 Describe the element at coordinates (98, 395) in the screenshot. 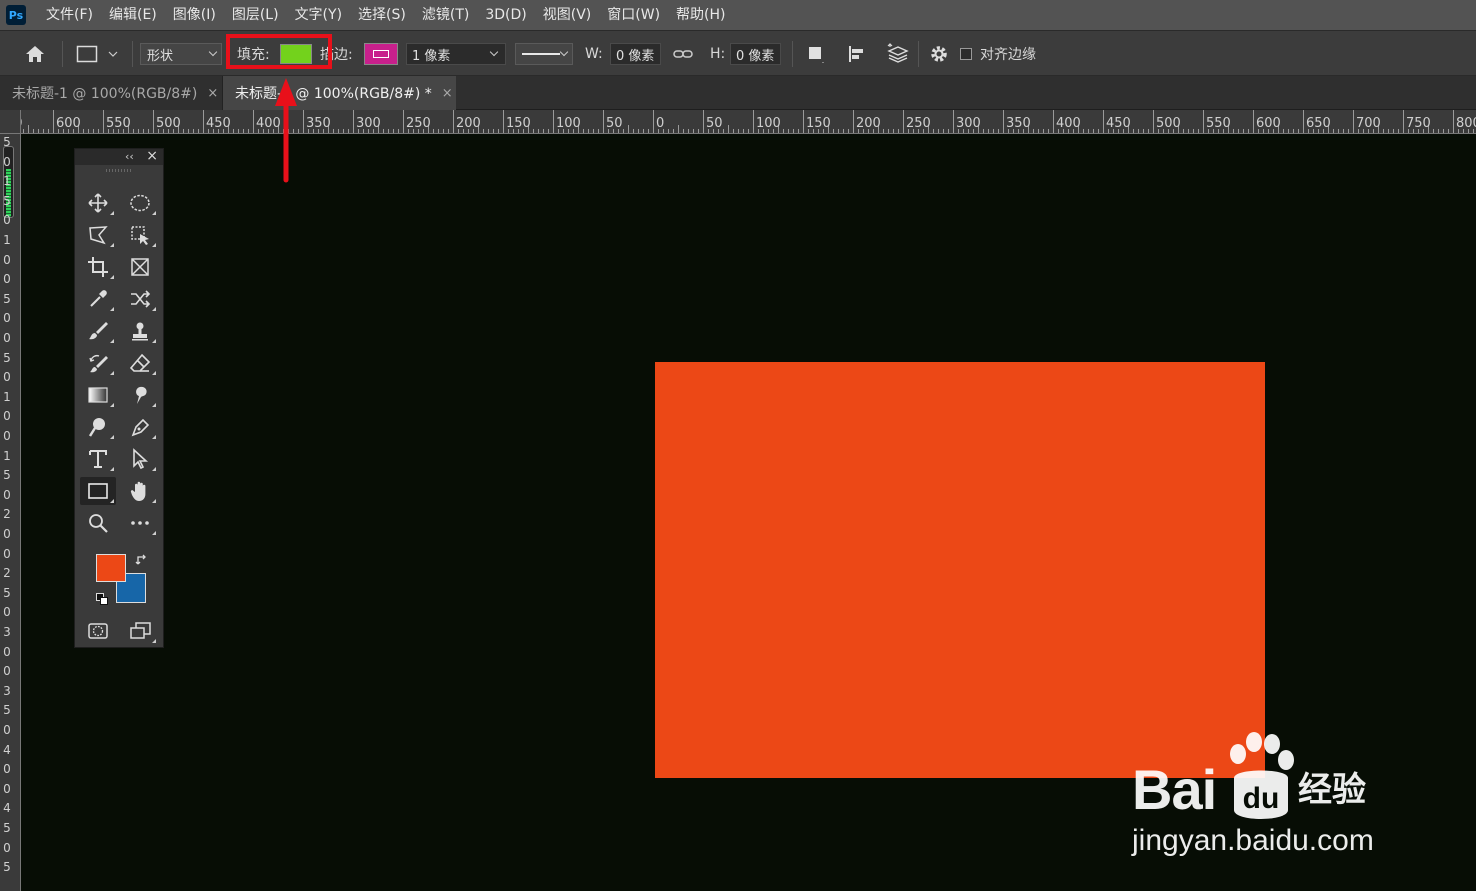

I see `gradient-tool` at that location.